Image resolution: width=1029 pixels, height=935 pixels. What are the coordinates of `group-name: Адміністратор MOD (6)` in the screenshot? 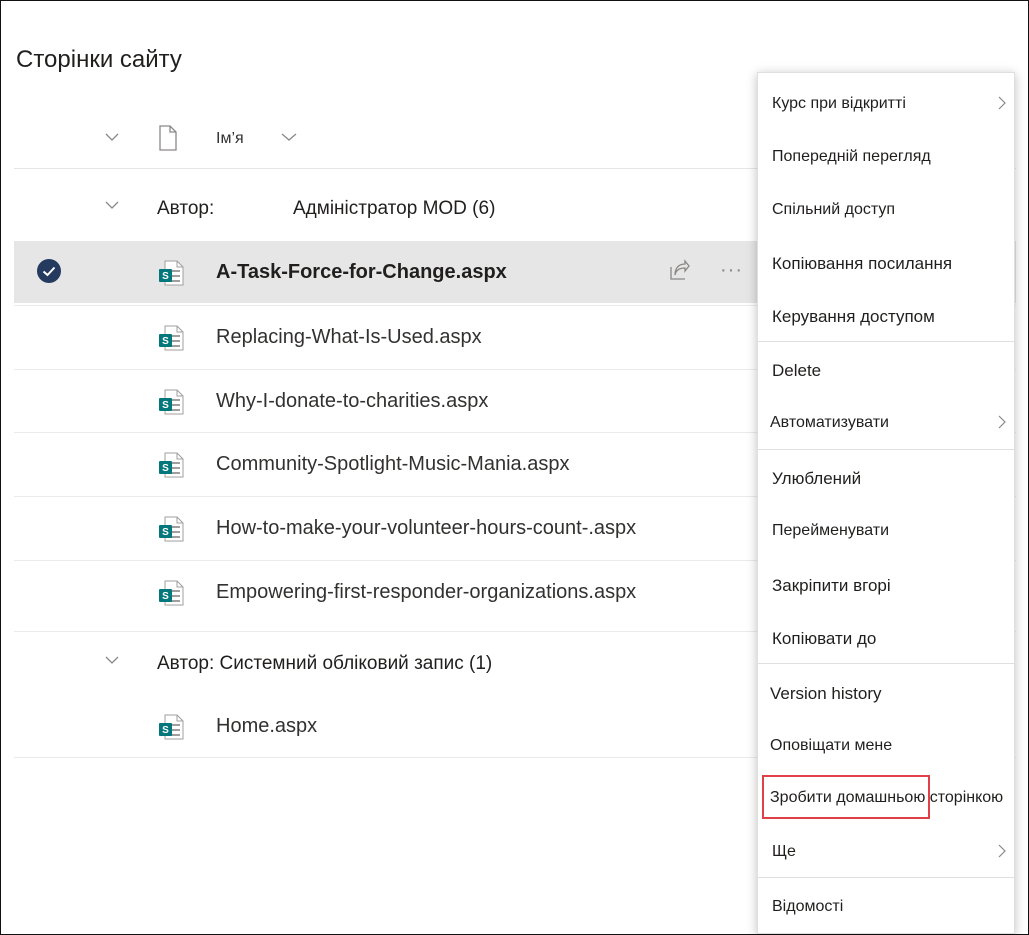 It's located at (394, 208).